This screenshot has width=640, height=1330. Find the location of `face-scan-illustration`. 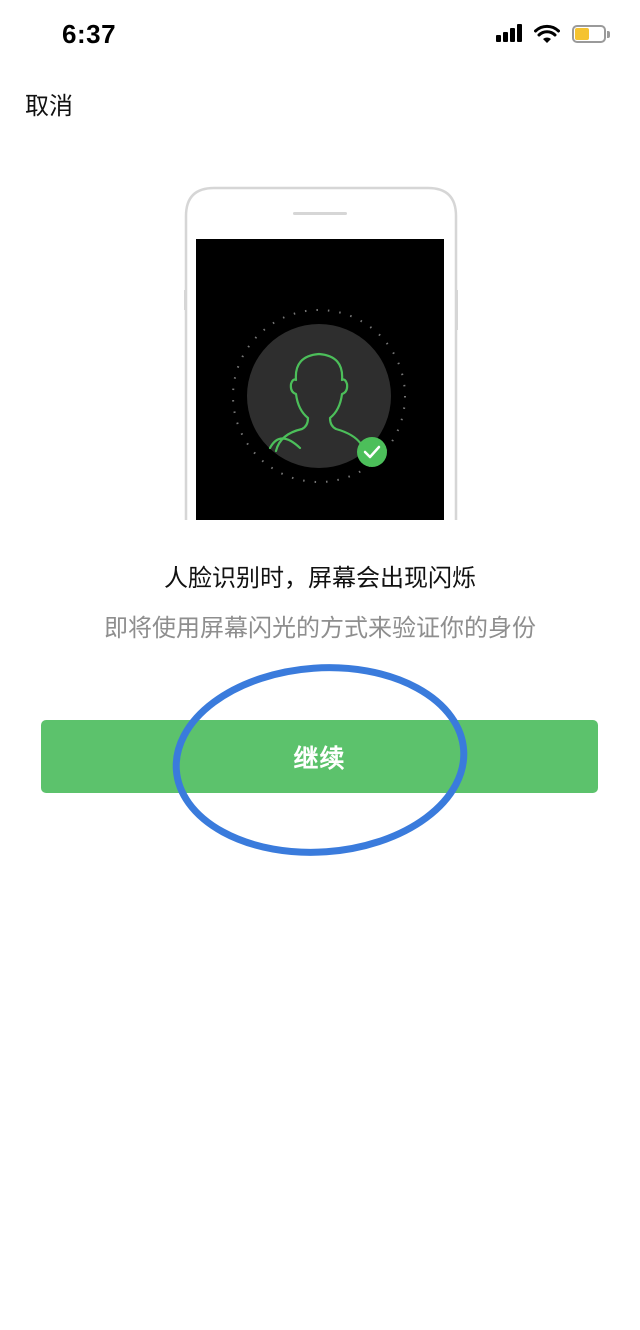

face-scan-illustration is located at coordinates (321, 353).